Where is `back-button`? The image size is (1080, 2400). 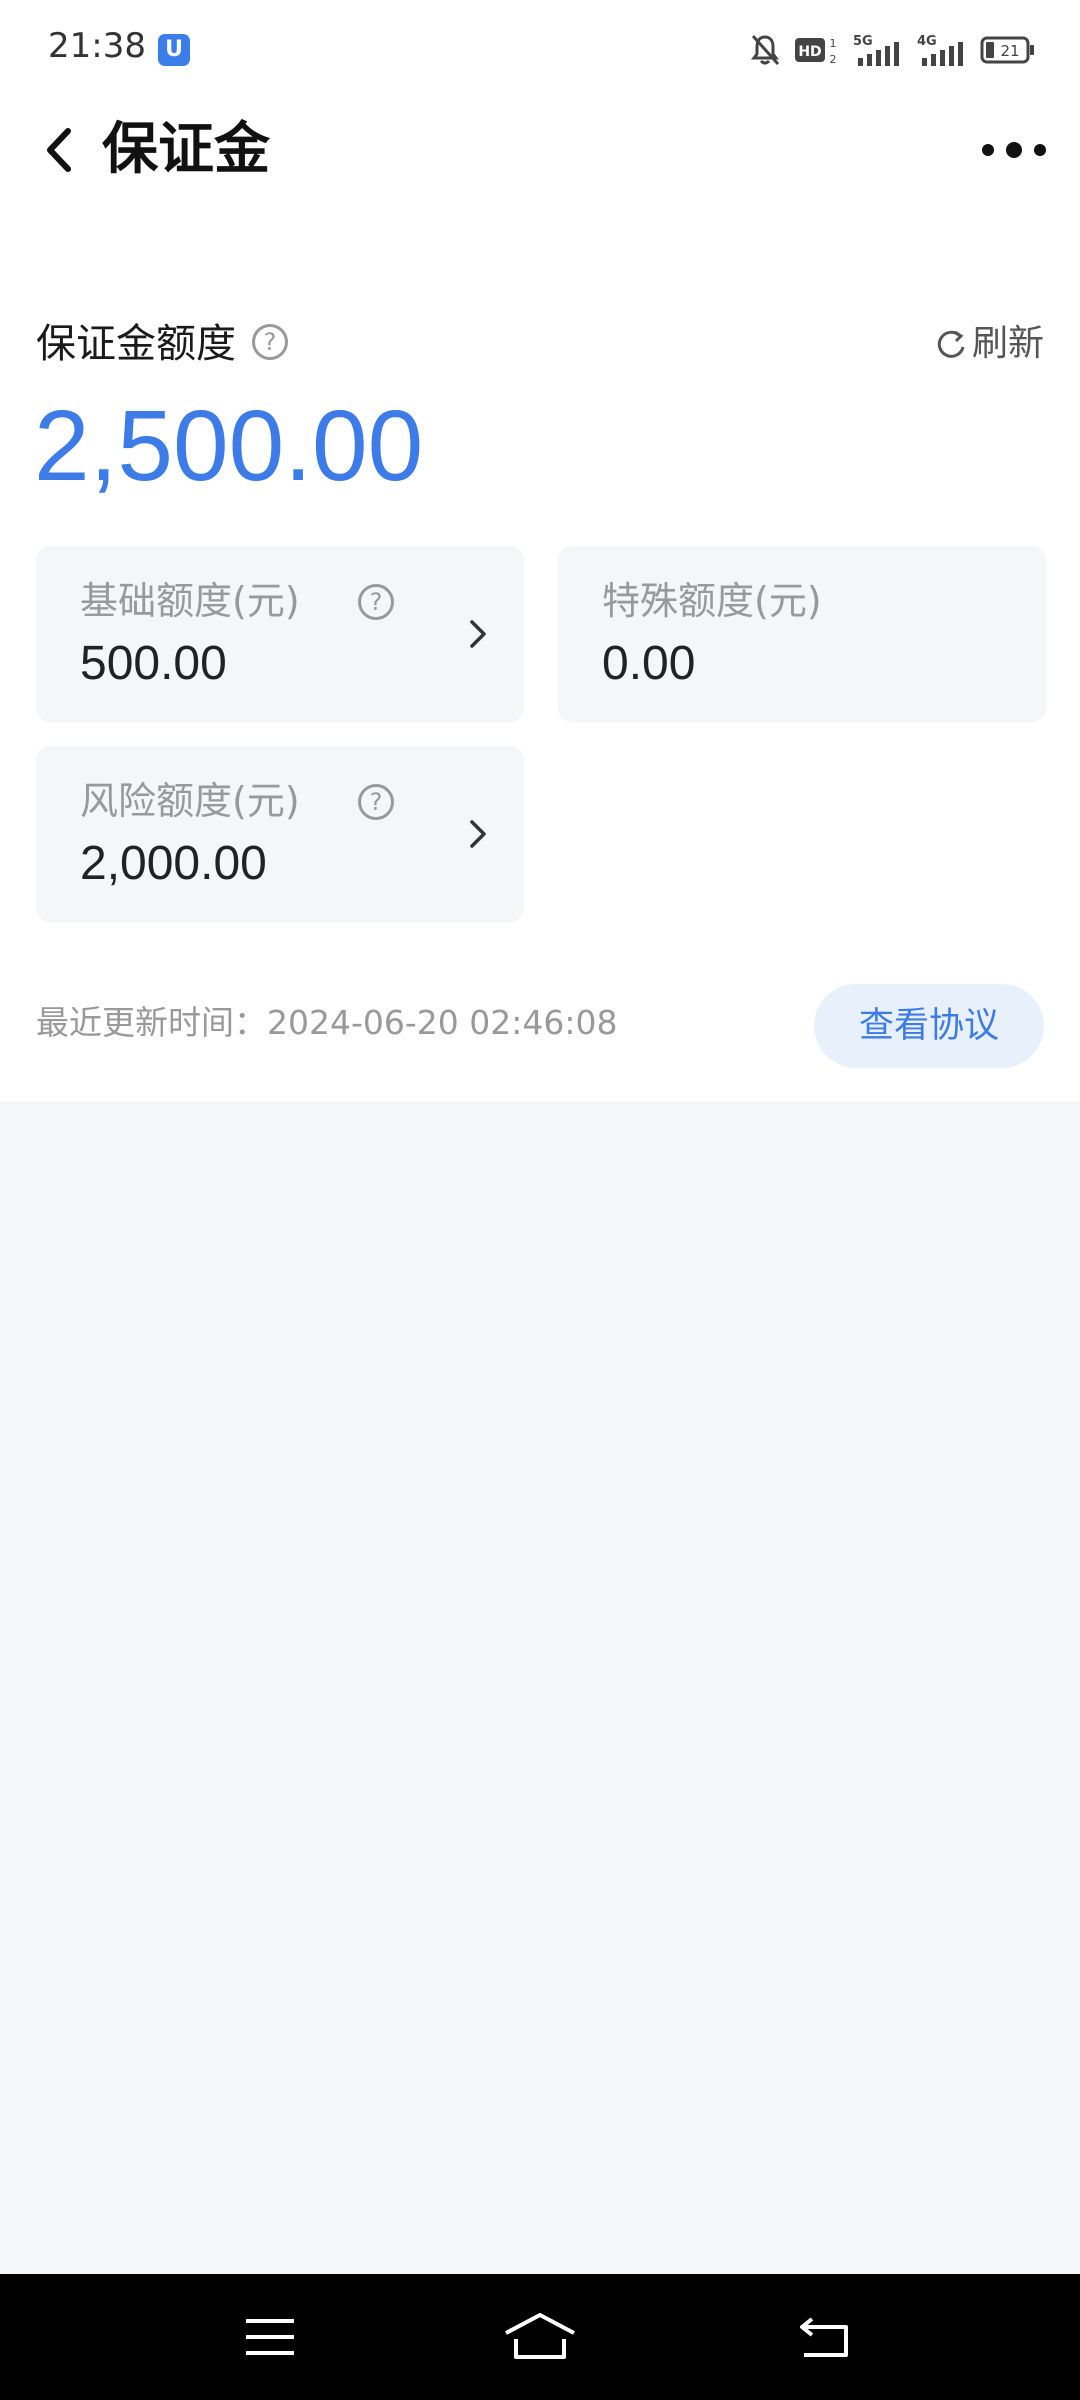
back-button is located at coordinates (59, 150).